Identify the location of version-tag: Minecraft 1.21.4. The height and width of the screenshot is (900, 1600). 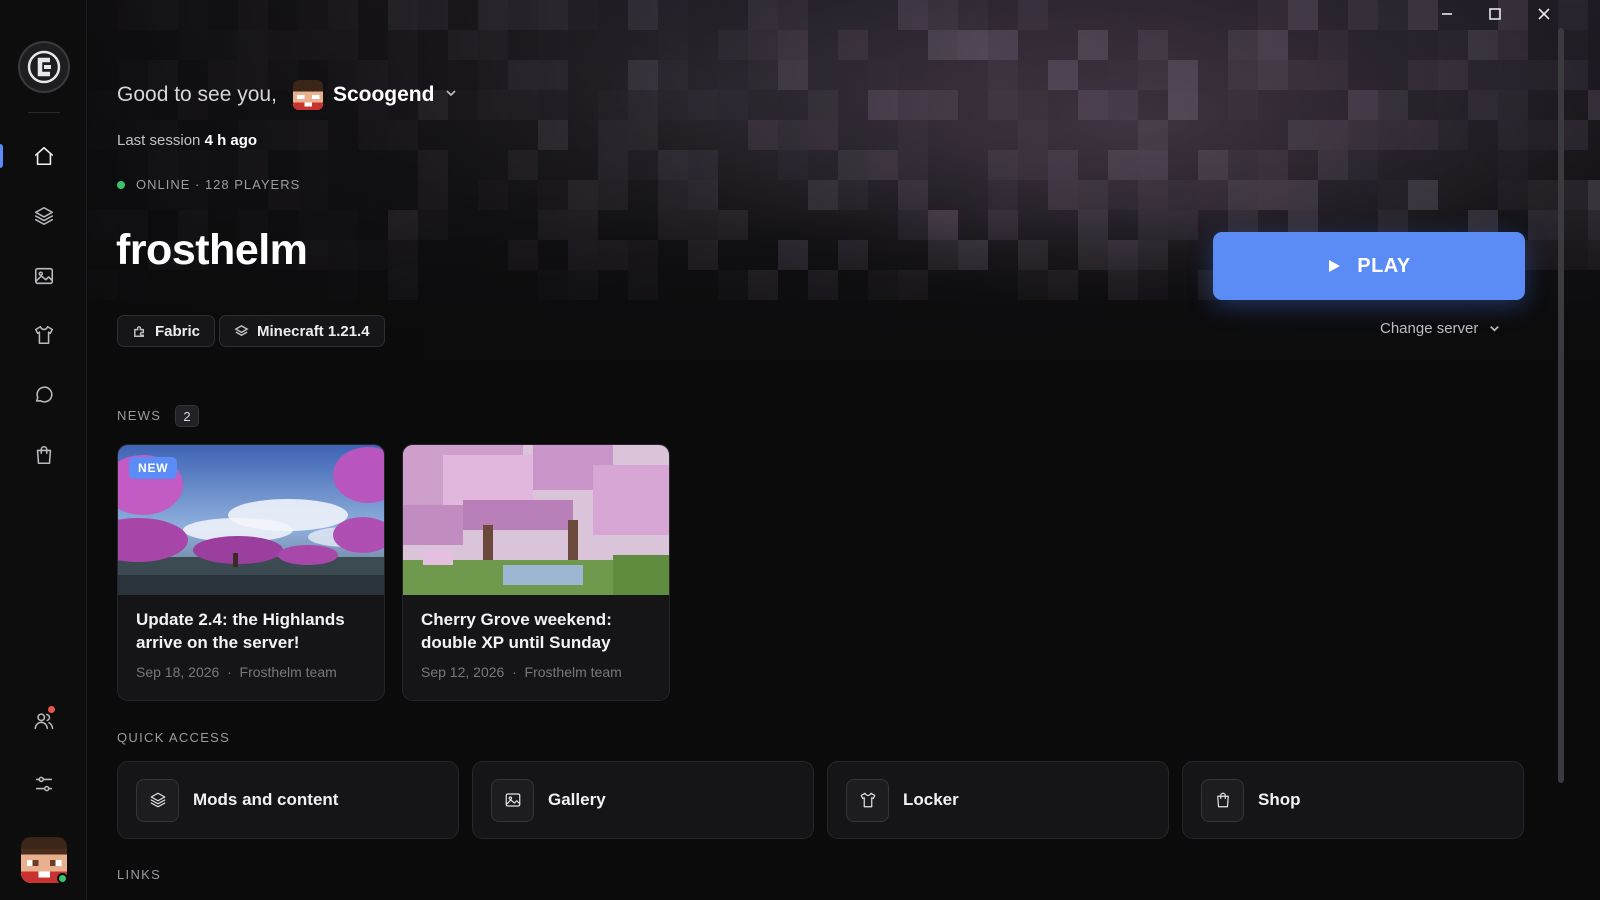
(302, 331).